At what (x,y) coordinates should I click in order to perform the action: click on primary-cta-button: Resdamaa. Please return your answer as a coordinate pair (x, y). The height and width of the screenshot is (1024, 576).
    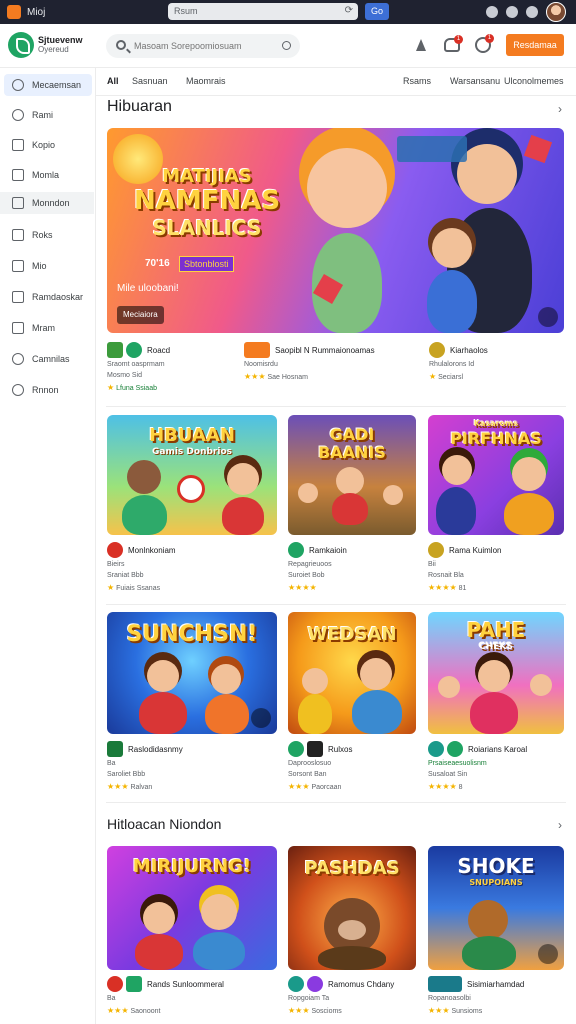
    Looking at the image, I should click on (535, 45).